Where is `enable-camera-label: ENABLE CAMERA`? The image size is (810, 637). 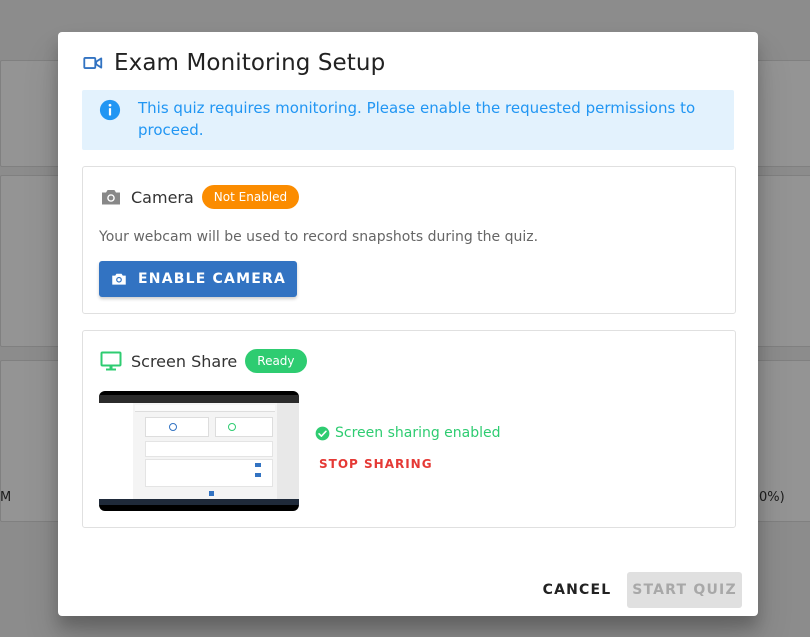
enable-camera-label: ENABLE CAMERA is located at coordinates (212, 279).